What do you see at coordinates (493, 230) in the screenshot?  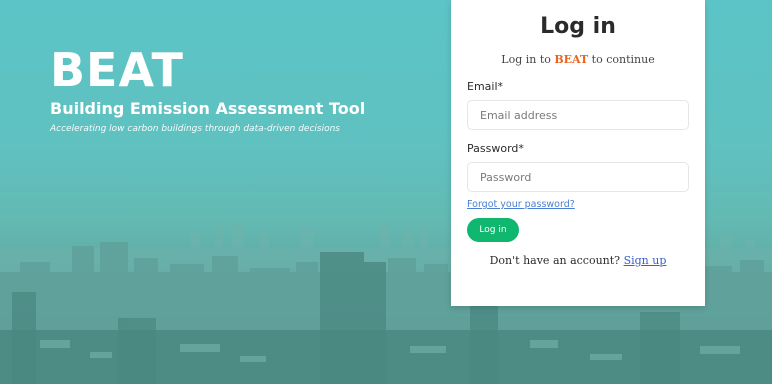 I see `login-button: Log in` at bounding box center [493, 230].